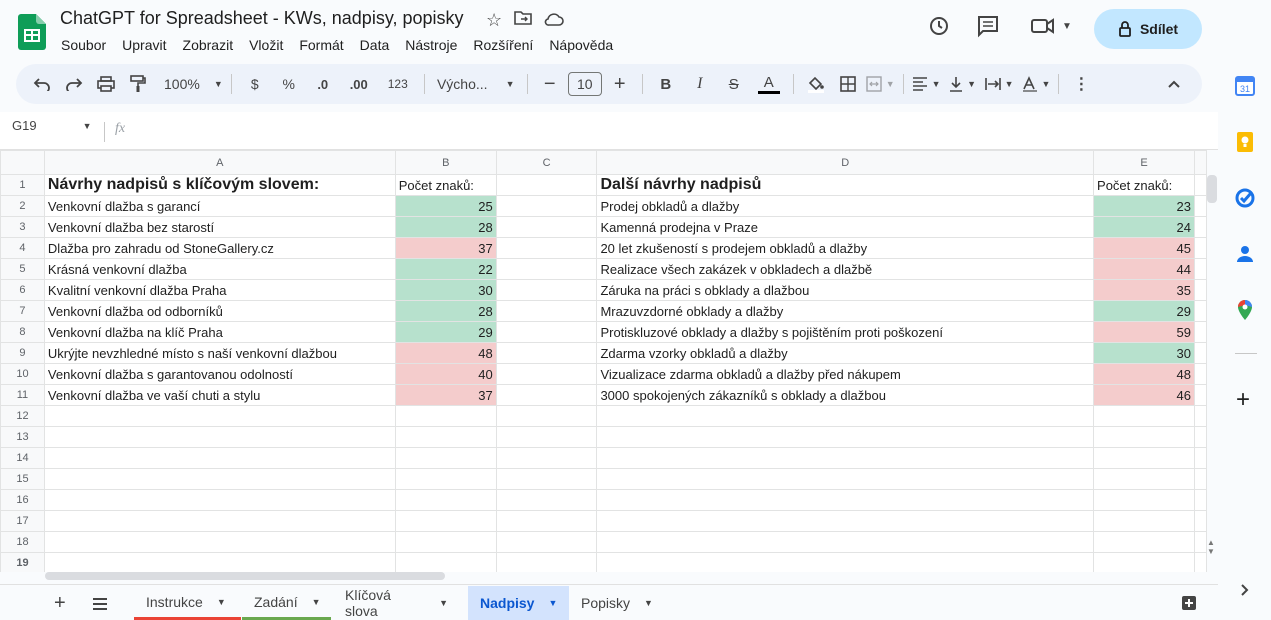 This screenshot has height=620, width=1271. What do you see at coordinates (1243, 400) in the screenshot?
I see `add-addon-icon: +` at bounding box center [1243, 400].